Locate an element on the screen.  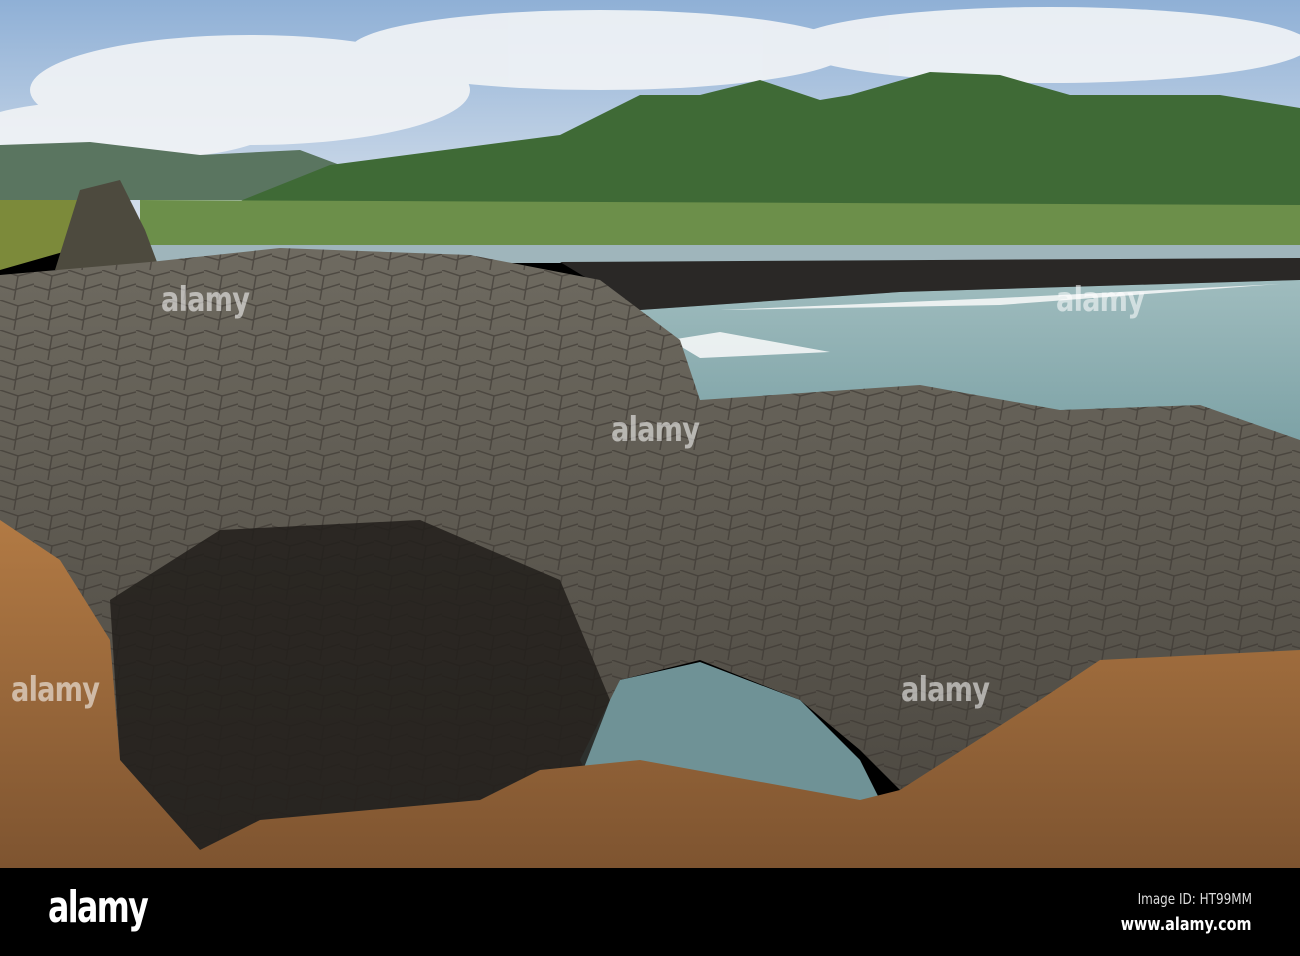
farmland is located at coordinates (720, 222).